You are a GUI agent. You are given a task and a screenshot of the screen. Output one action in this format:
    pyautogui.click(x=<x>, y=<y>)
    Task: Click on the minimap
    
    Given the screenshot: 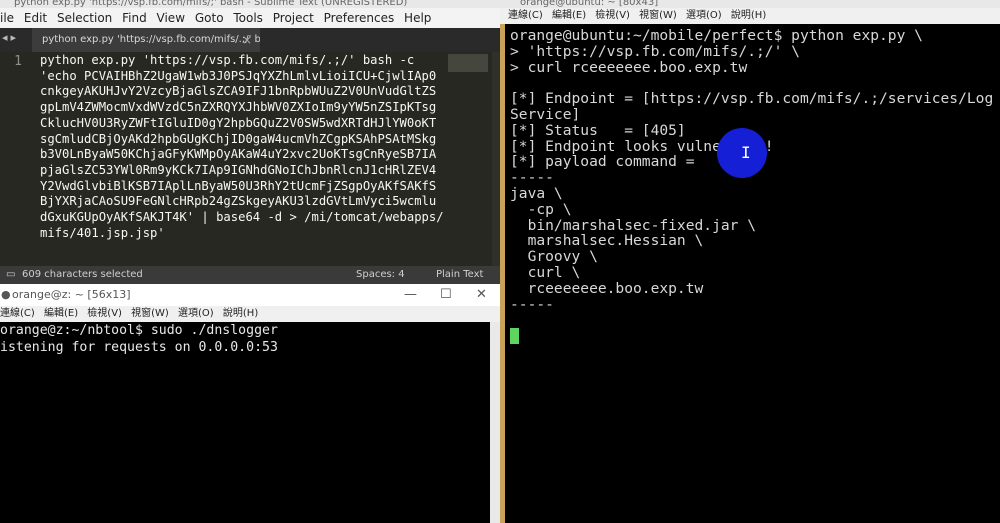 What is the action you would take?
    pyautogui.click(x=468, y=63)
    